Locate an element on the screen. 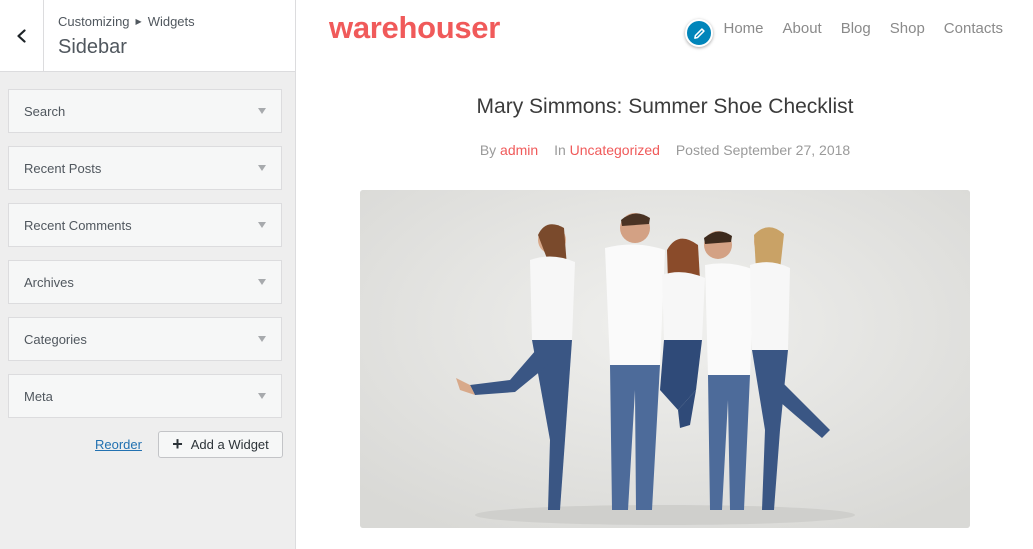 This screenshot has height=549, width=1033. reorder-link: Reorder is located at coordinates (118, 444).